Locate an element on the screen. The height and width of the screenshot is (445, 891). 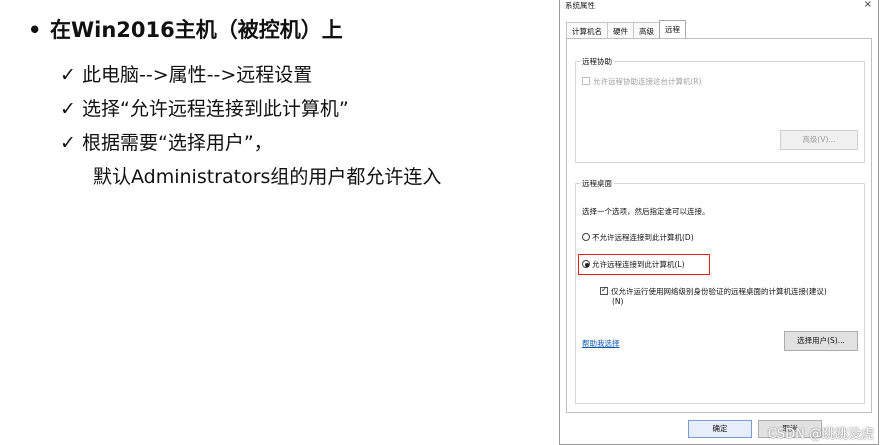
nla-checkbox-label-line2: (N) is located at coordinates (618, 301).